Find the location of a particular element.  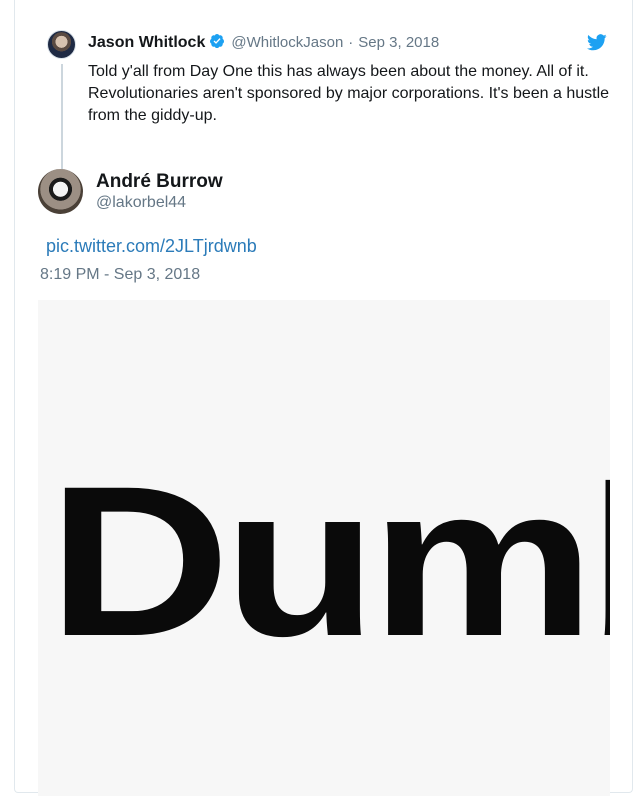

quoted-tweet-date: Sep 3, 2018 is located at coordinates (398, 42).